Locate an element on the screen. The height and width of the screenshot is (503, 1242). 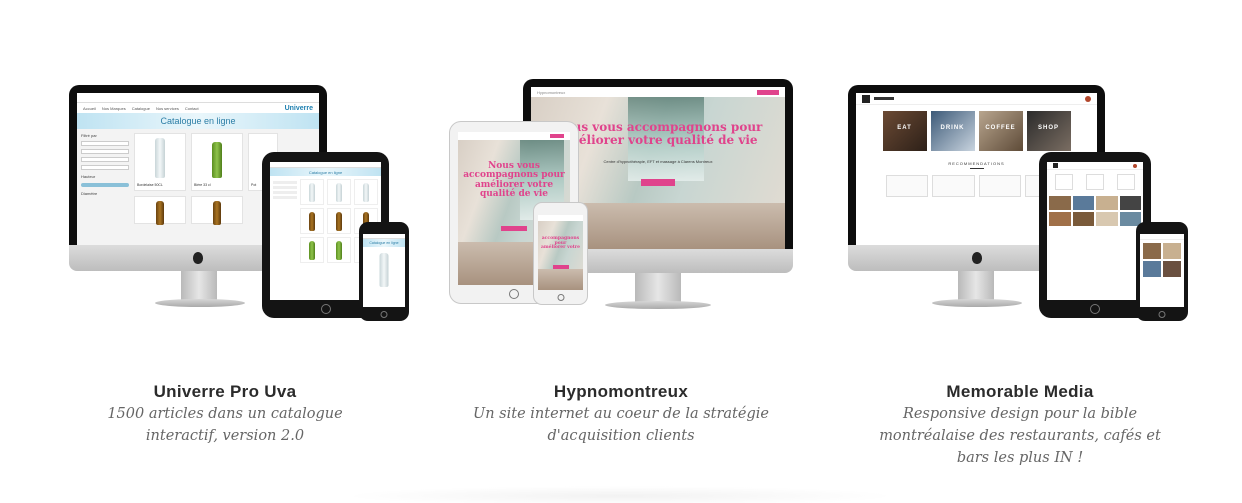
project-title: Univerre Pro Uva is located at coordinates (225, 392).